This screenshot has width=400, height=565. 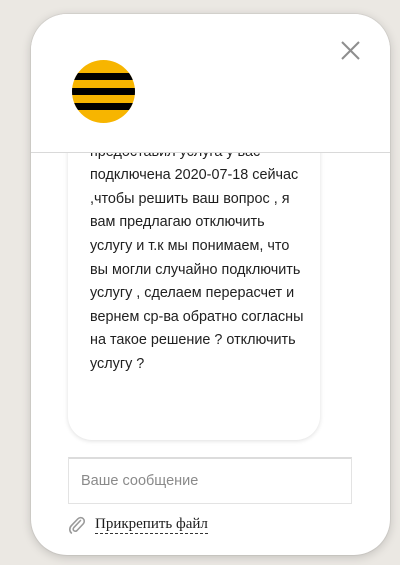 What do you see at coordinates (151, 525) in the screenshot?
I see `attach-file-label: Прикрепить файл` at bounding box center [151, 525].